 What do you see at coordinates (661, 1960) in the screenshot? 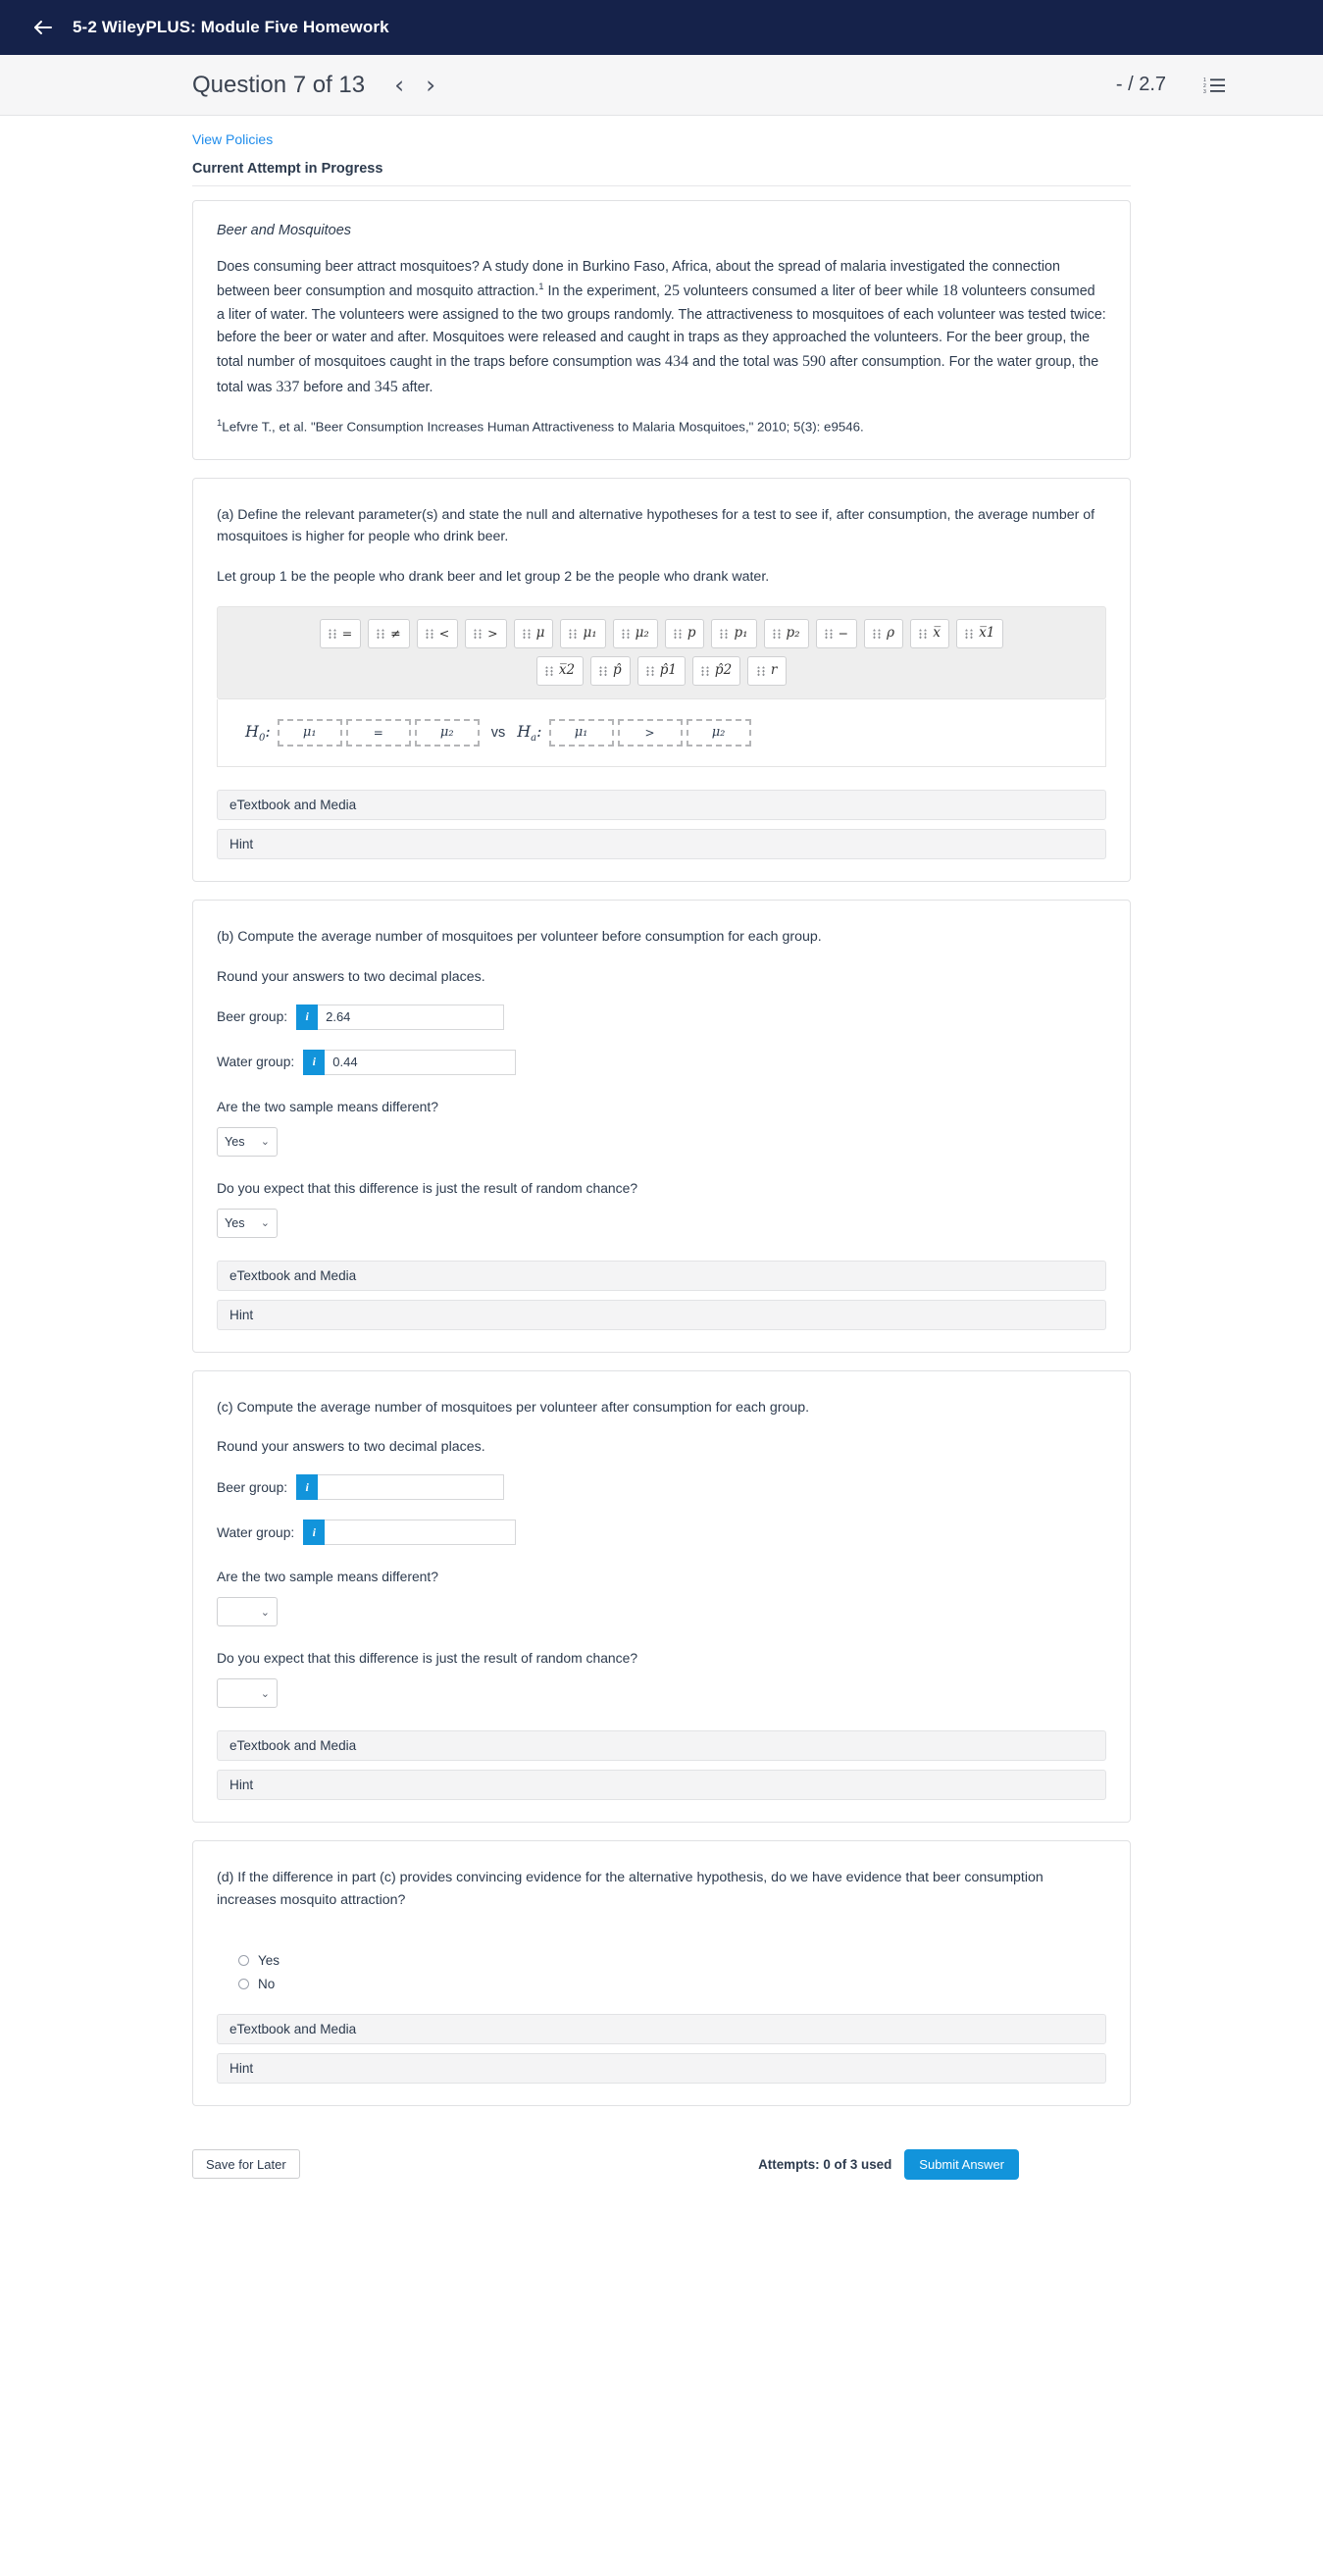
I see `part-d-option-yes: Yes` at bounding box center [661, 1960].